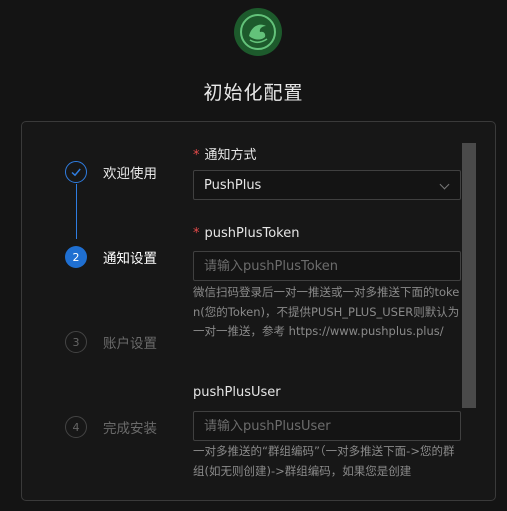 This screenshot has width=507, height=511. I want to click on step-label: 欢迎使用, so click(130, 174).